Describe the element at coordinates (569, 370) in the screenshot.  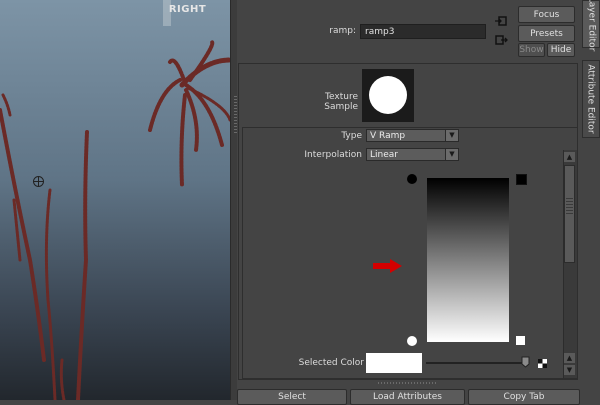
I see `scroll-down-icon: ▼` at that location.